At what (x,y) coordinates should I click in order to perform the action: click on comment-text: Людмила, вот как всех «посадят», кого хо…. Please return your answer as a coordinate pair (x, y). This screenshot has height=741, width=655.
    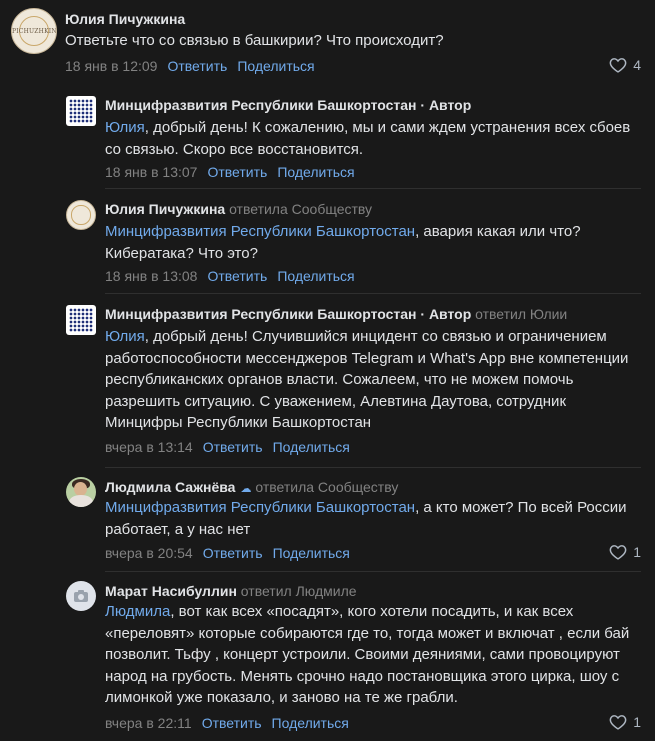
    Looking at the image, I should click on (367, 654).